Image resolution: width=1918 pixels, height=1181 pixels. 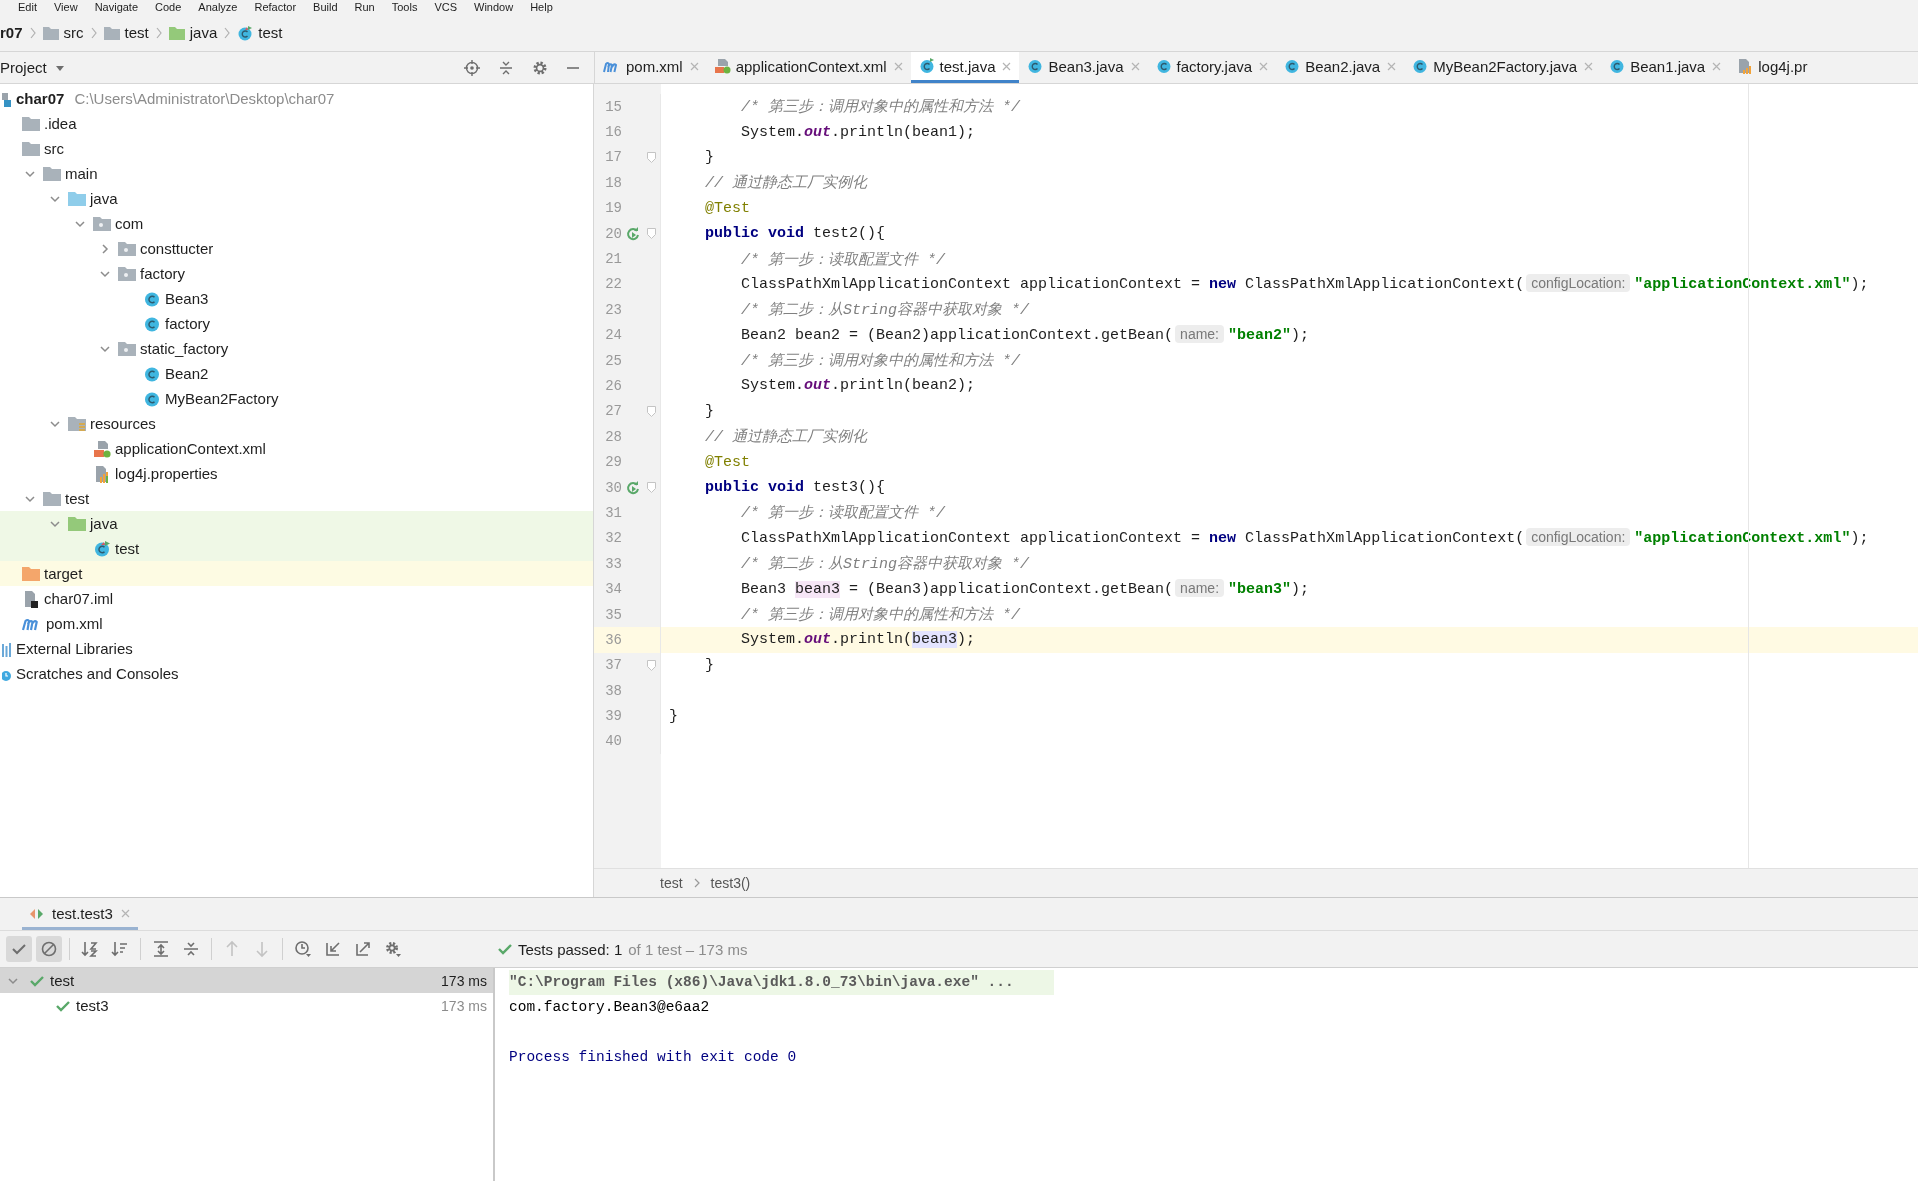 I want to click on breadcrumb-item: src, so click(x=63, y=32).